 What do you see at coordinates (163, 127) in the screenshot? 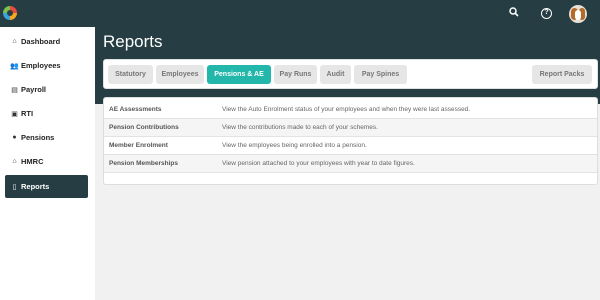
I see `report-name: Pension Contributions` at bounding box center [163, 127].